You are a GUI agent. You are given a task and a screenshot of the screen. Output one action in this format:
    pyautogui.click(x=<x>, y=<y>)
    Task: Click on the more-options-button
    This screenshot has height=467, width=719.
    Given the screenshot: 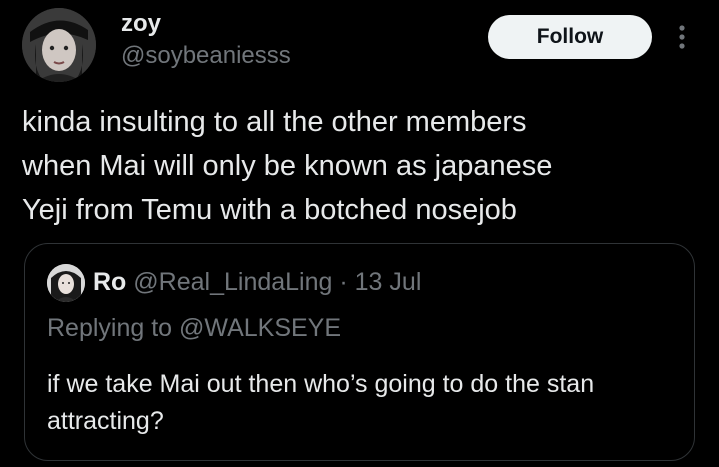 What is the action you would take?
    pyautogui.click(x=682, y=37)
    